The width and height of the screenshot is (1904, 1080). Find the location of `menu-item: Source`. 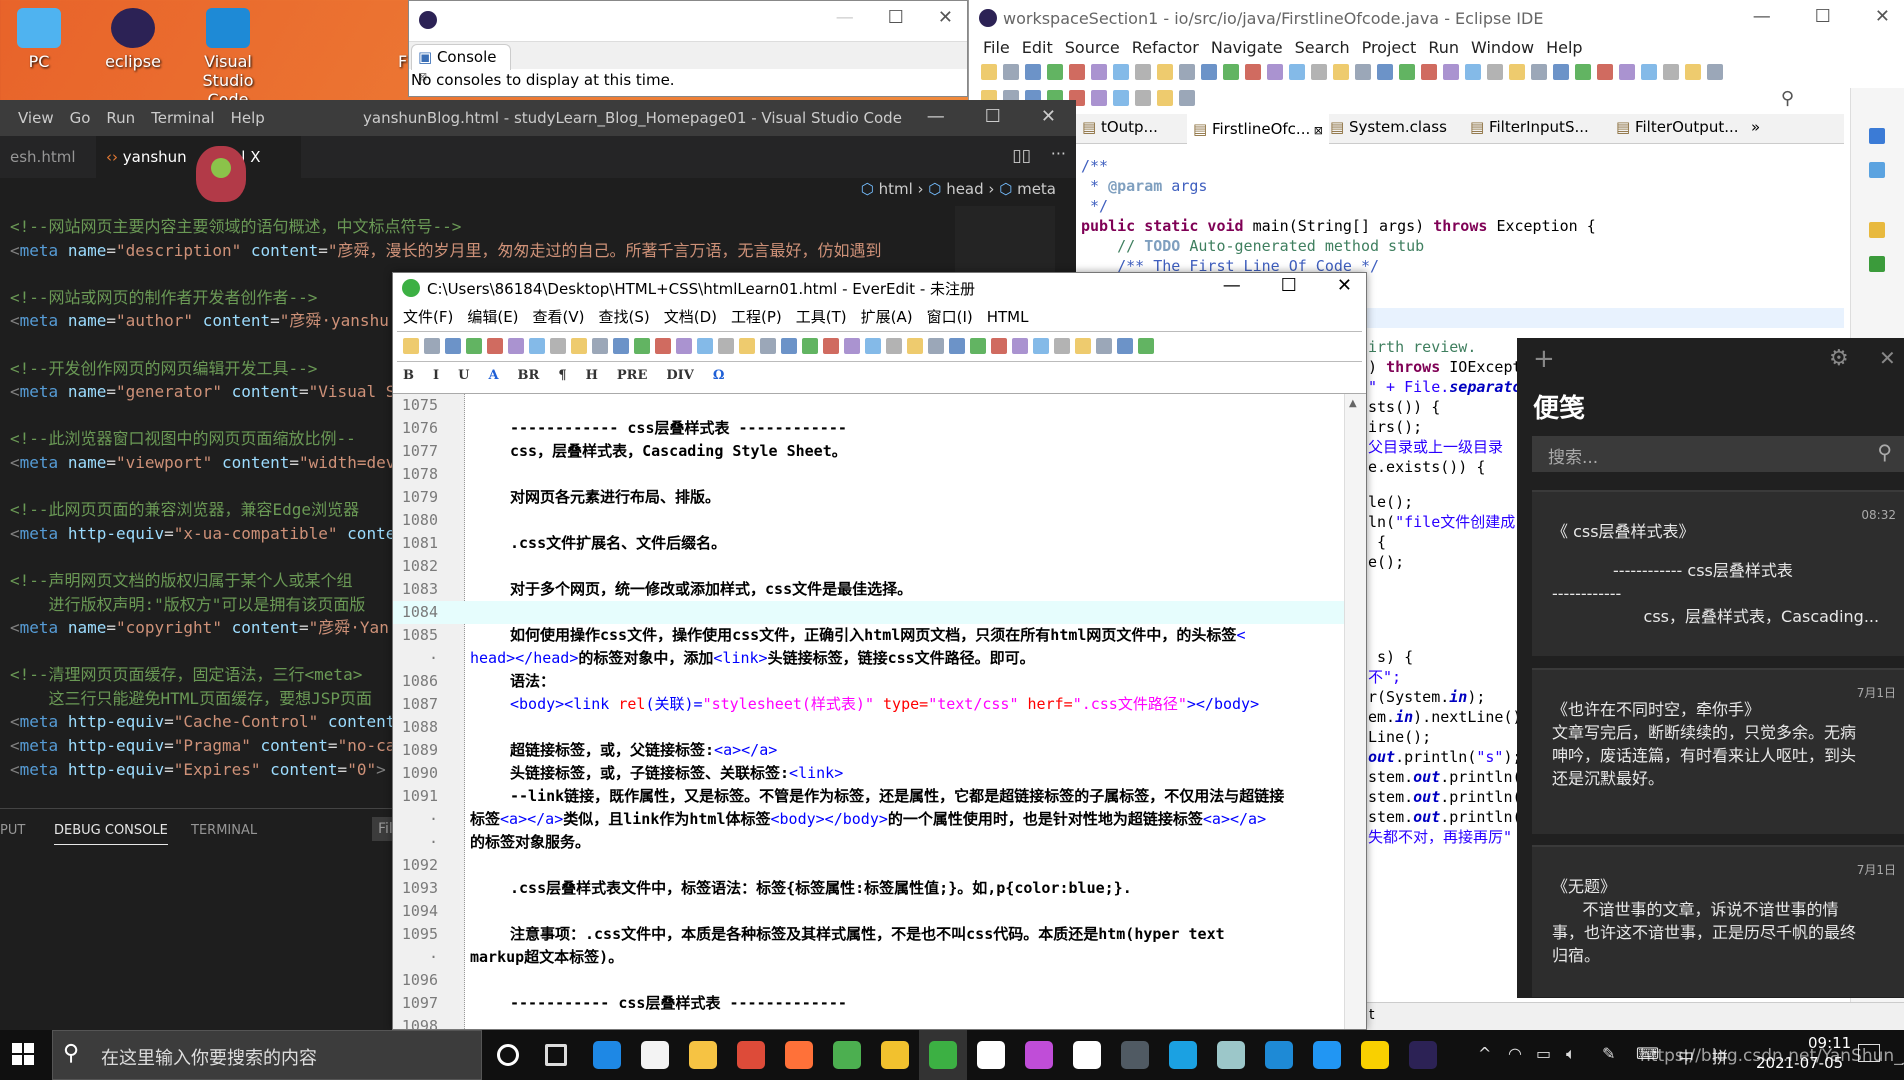

menu-item: Source is located at coordinates (1092, 47).